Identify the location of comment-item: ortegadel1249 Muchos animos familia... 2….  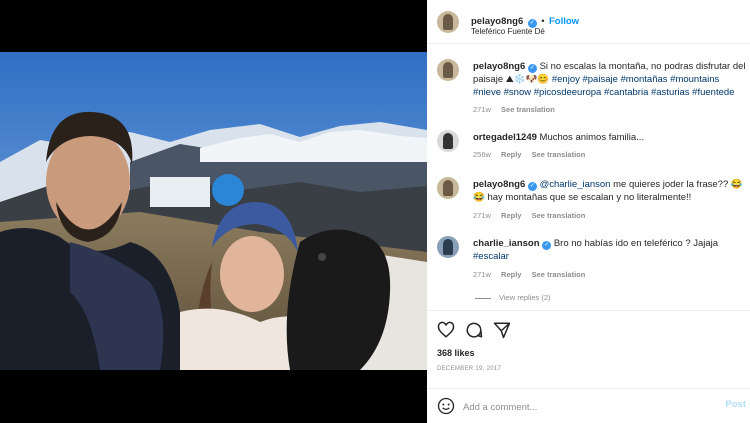
(593, 145).